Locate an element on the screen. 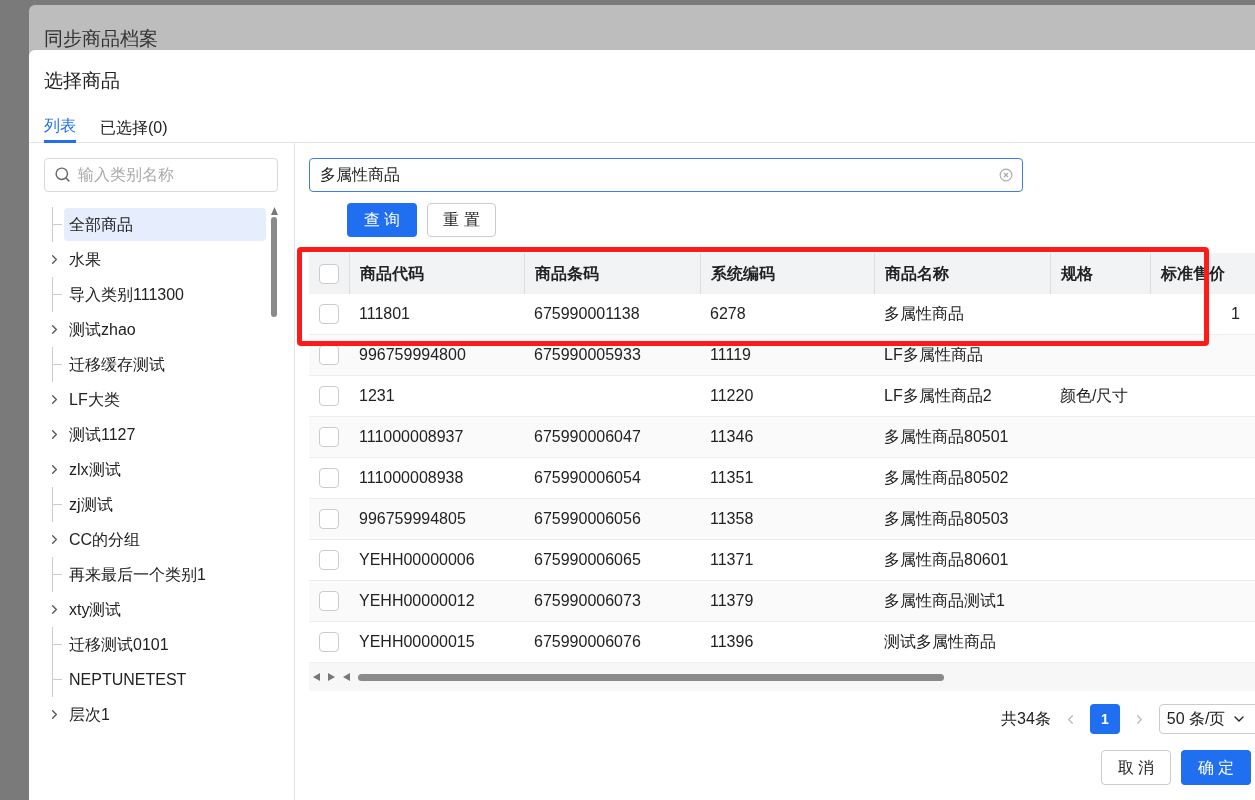 The width and height of the screenshot is (1255, 800). table-cell-text: 11351 is located at coordinates (732, 478).